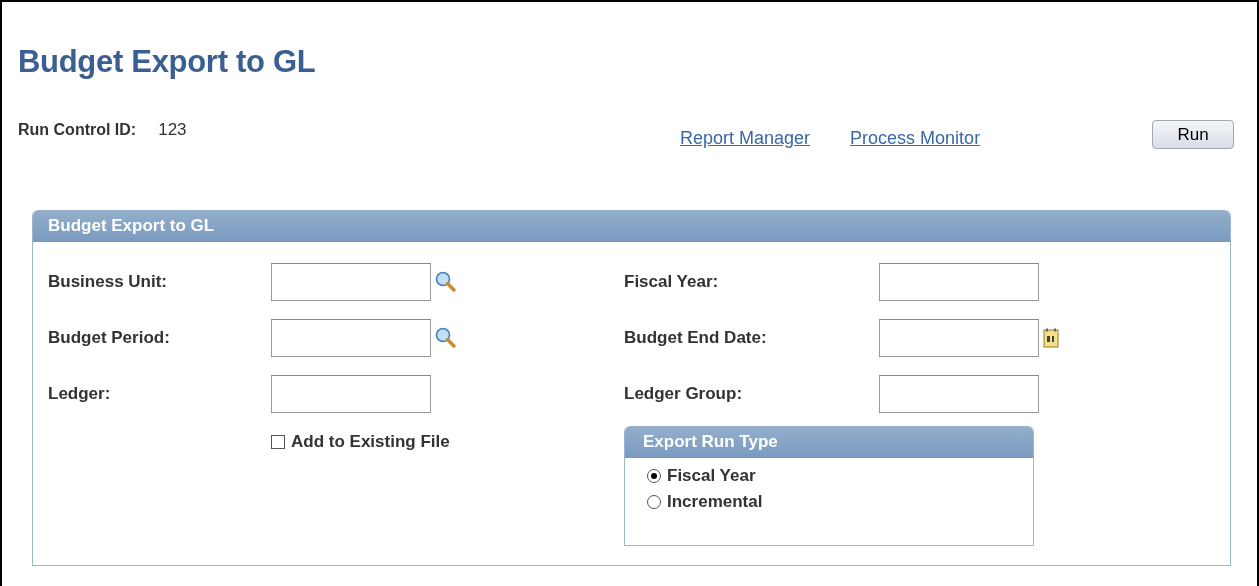 The width and height of the screenshot is (1259, 586). Describe the element at coordinates (278, 442) in the screenshot. I see `checkbox` at that location.